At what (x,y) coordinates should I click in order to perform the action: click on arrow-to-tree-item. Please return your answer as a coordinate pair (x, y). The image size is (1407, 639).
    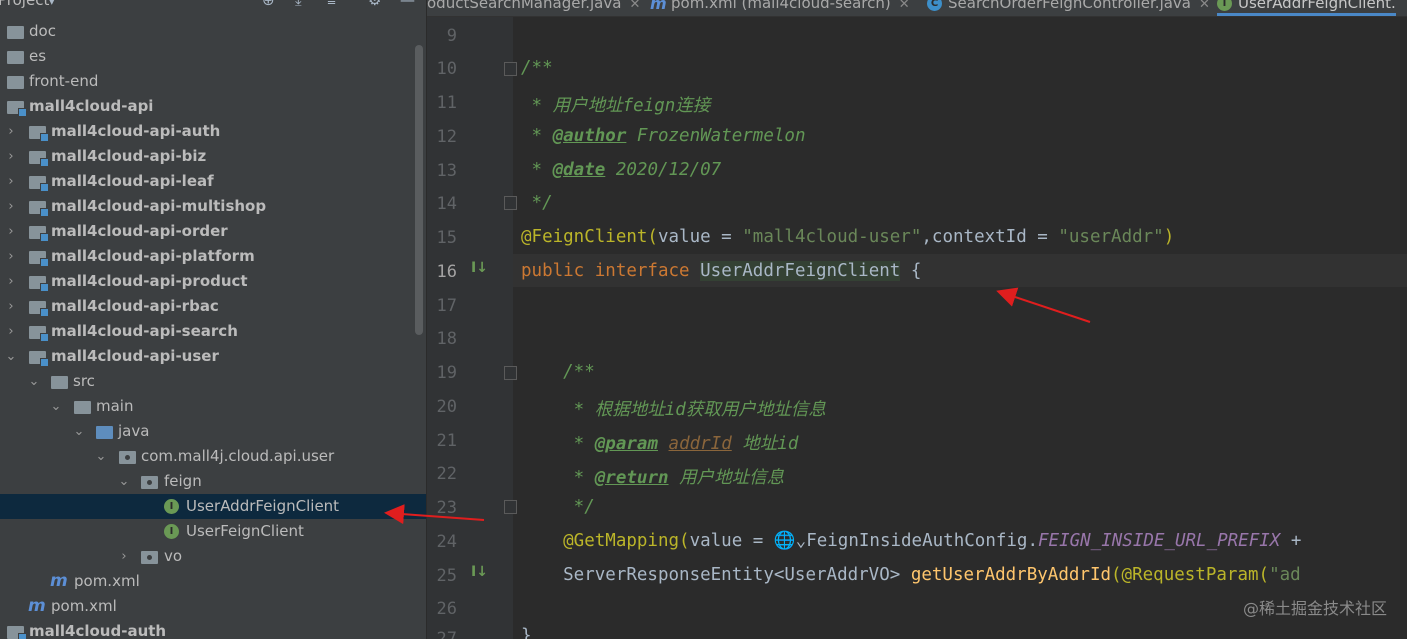
    Looking at the image, I should click on (434, 514).